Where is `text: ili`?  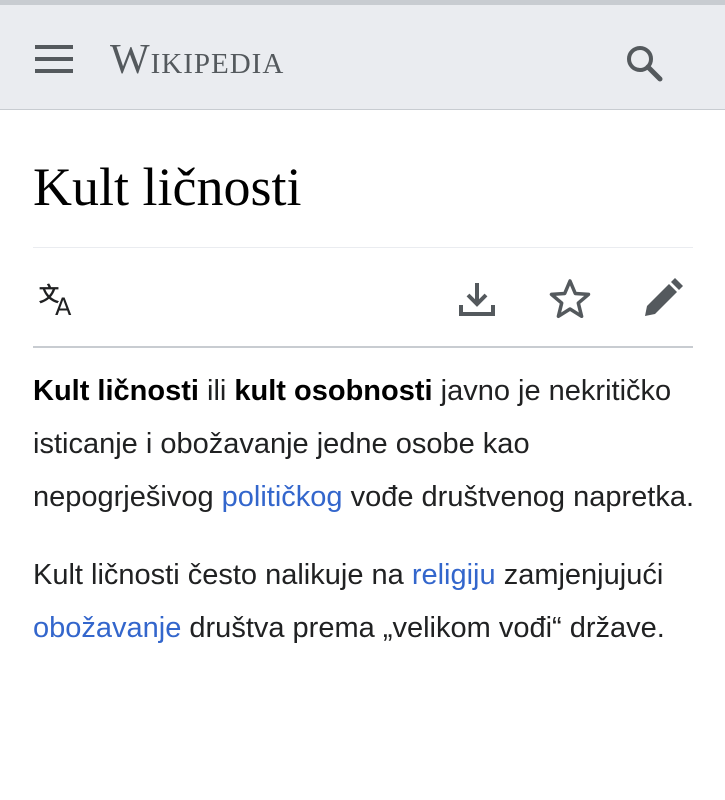
text: ili is located at coordinates (216, 391).